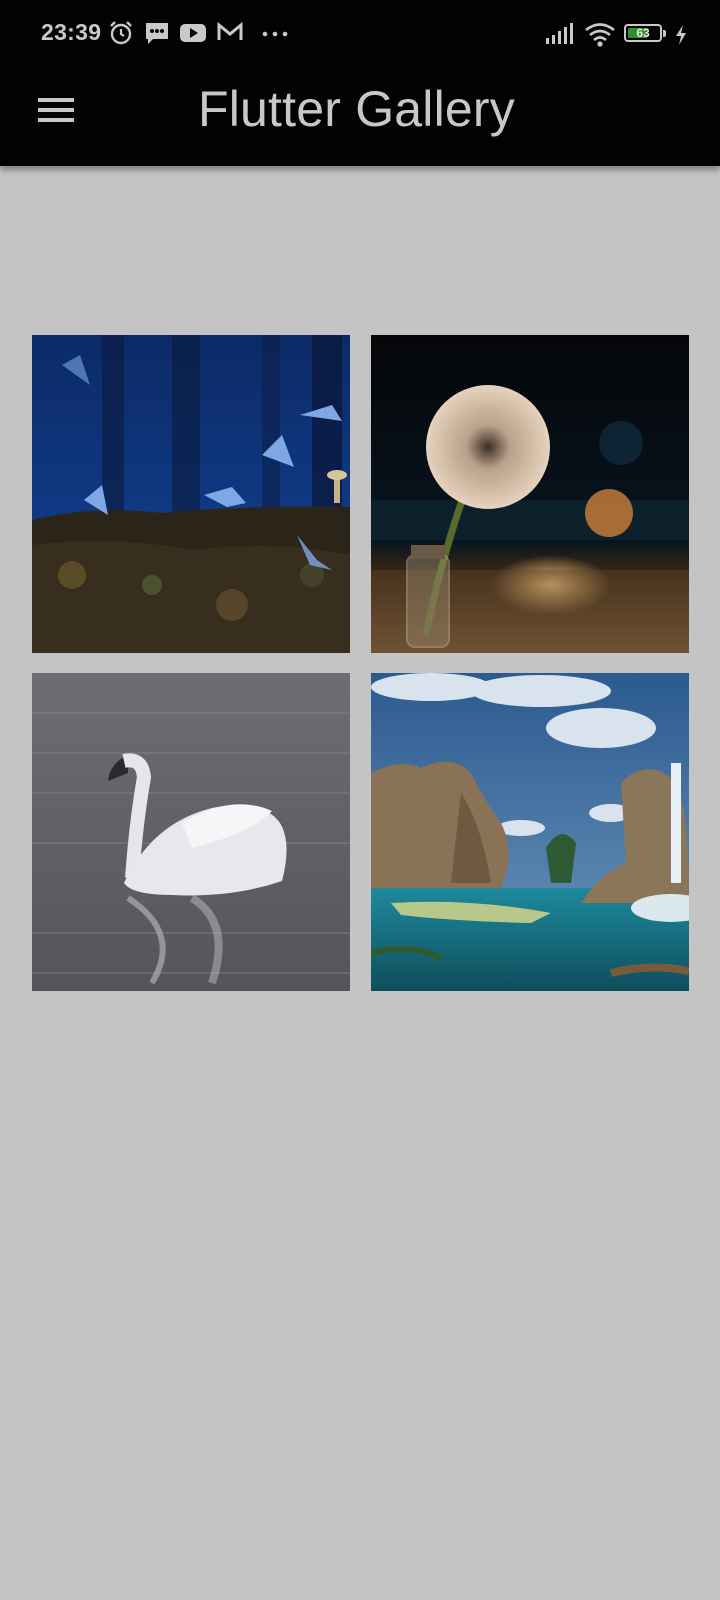  What do you see at coordinates (157, 33) in the screenshot?
I see `message-icon` at bounding box center [157, 33].